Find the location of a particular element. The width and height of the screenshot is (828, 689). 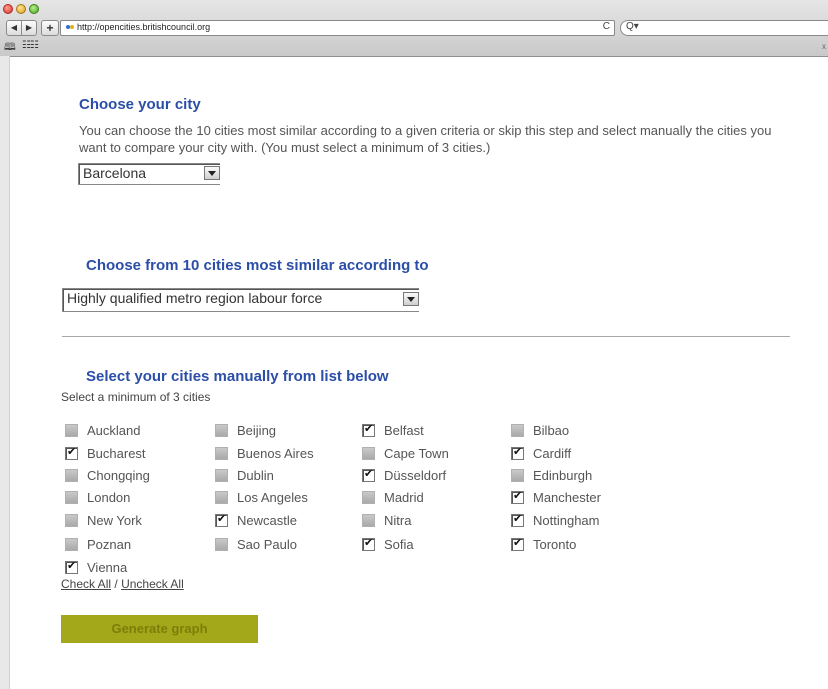

address-bar: http://opencities.britishcouncil.org C is located at coordinates (337, 28).